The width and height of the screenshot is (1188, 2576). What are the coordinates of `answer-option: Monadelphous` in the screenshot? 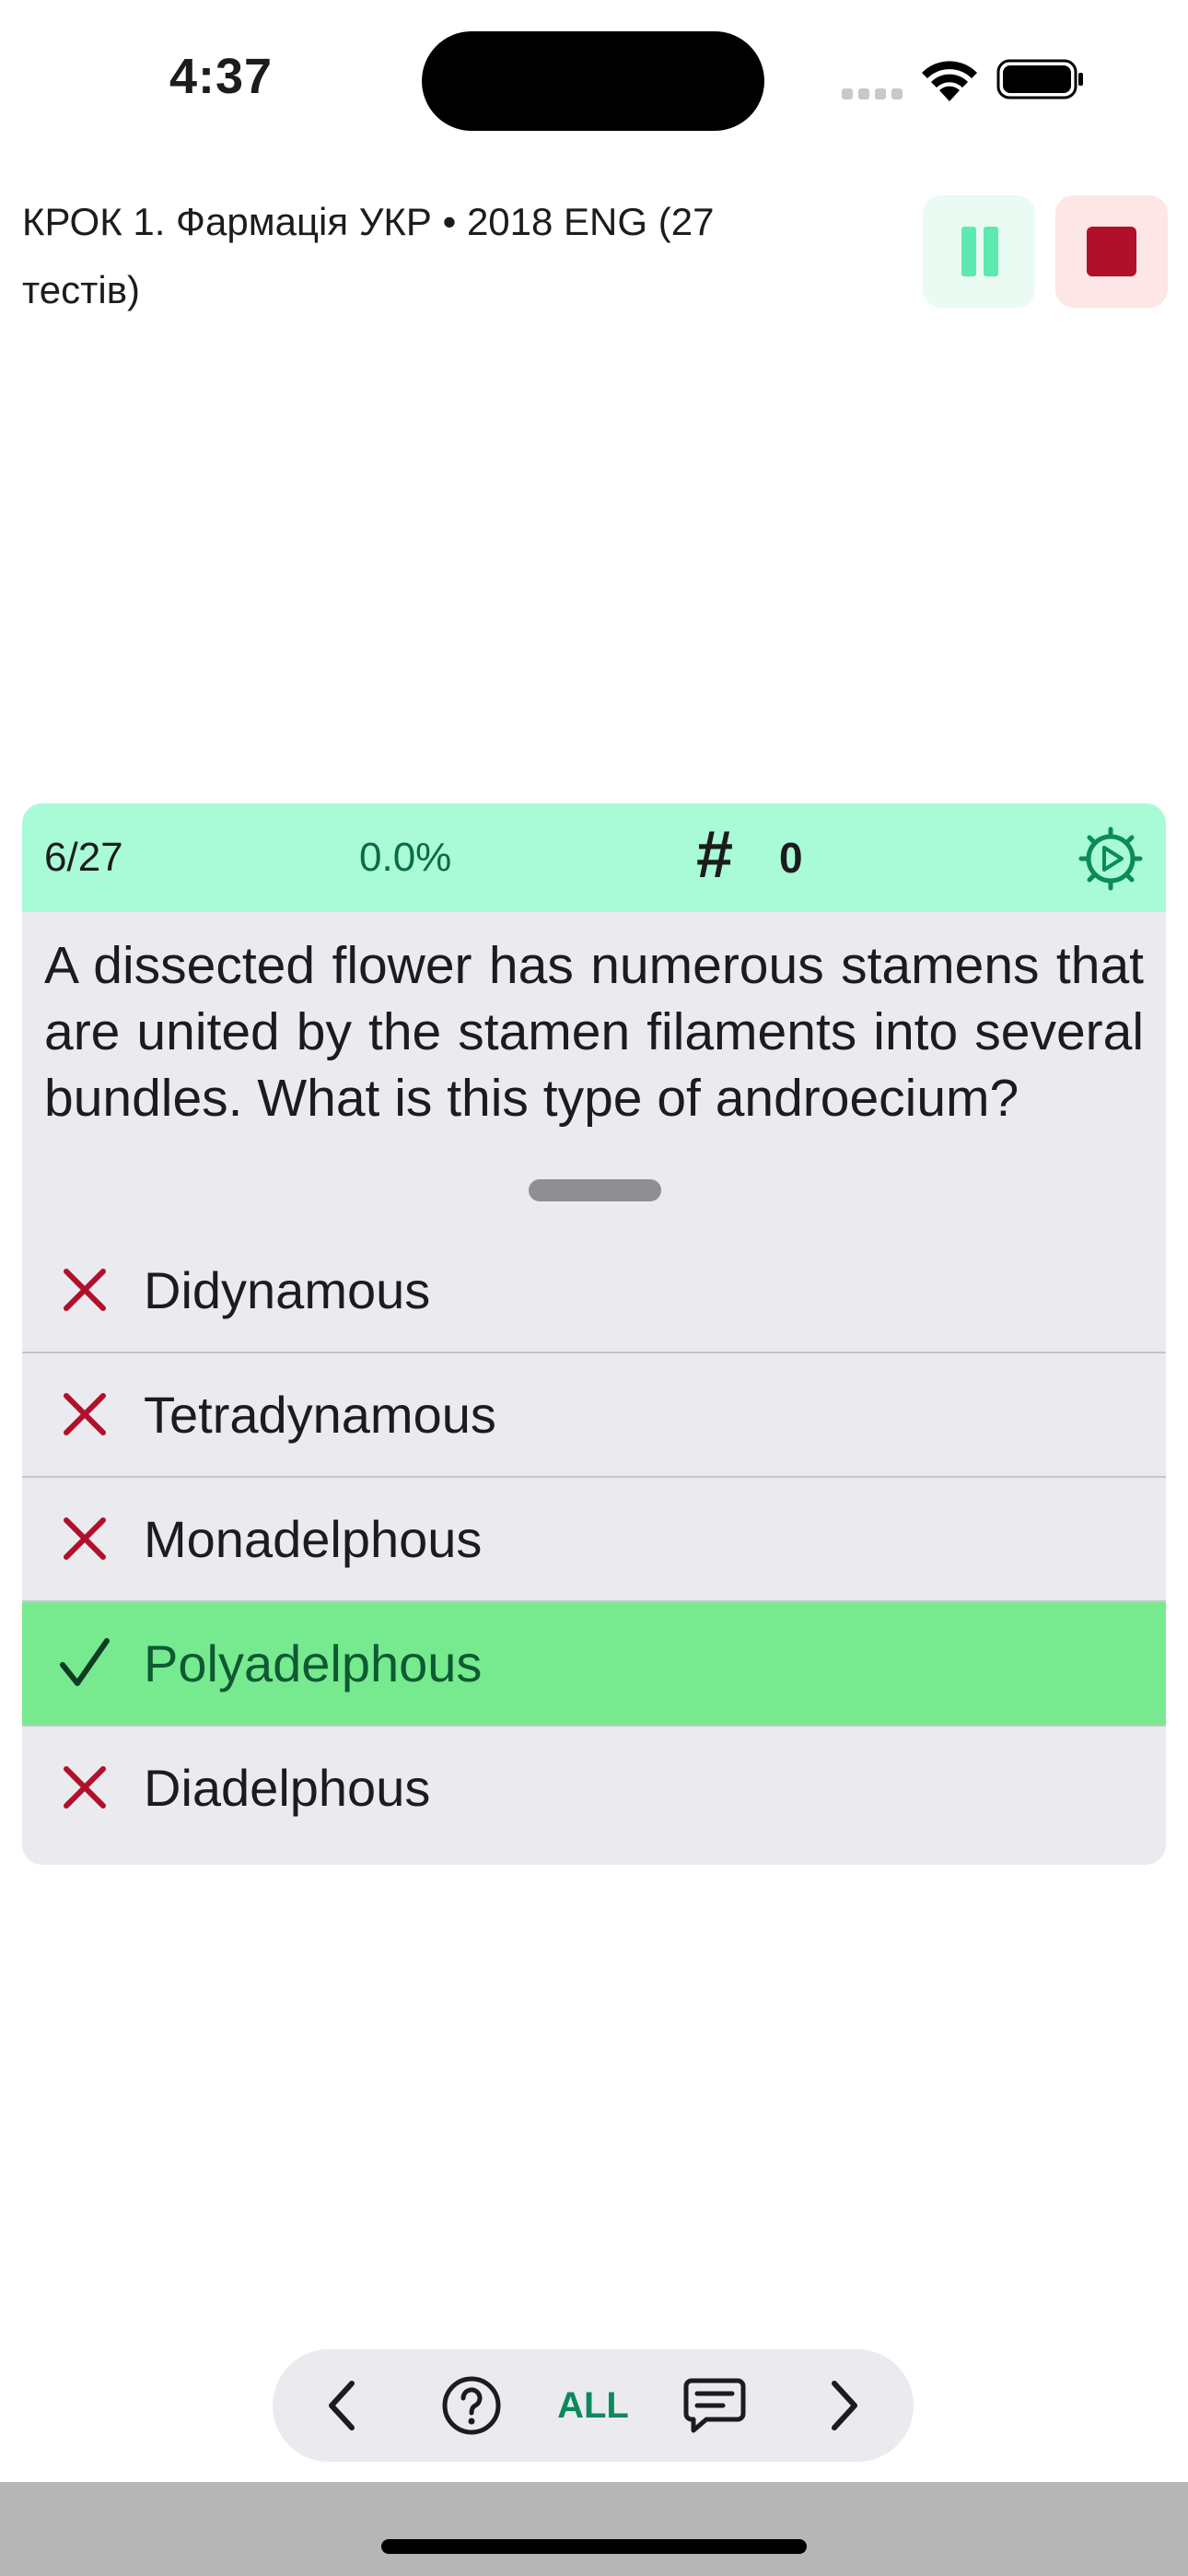 It's located at (594, 1540).